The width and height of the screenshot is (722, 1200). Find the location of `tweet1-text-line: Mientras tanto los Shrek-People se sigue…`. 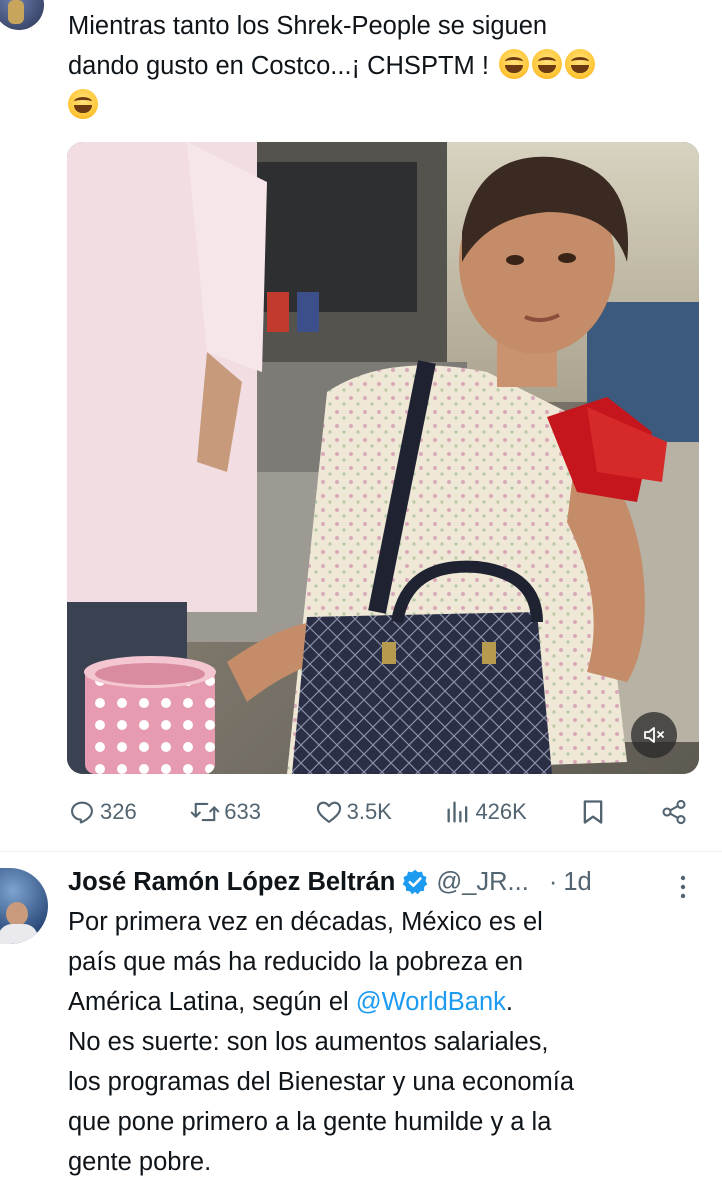

tweet1-text-line: Mientras tanto los Shrek-People se sigue… is located at coordinates (308, 26).